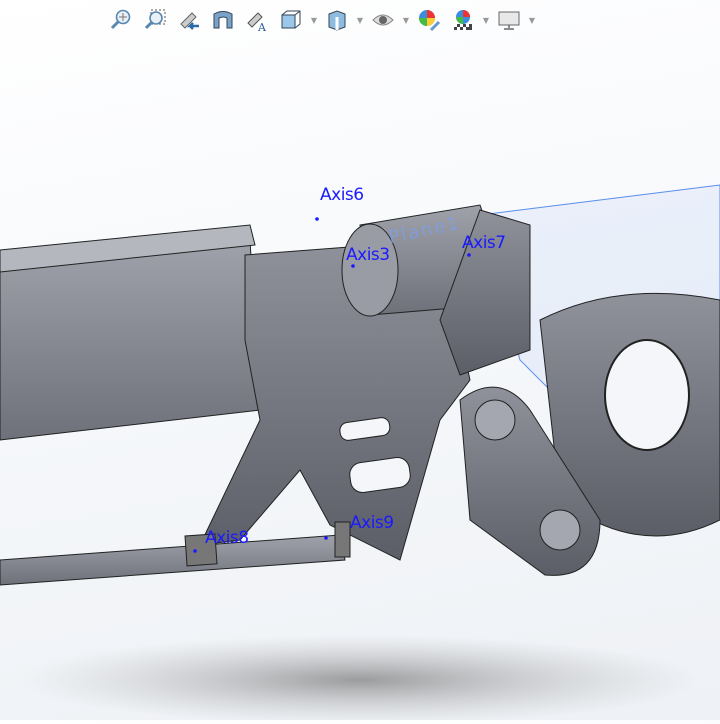 Image resolution: width=720 pixels, height=724 pixels. I want to click on axis8-label: Axis8, so click(227, 538).